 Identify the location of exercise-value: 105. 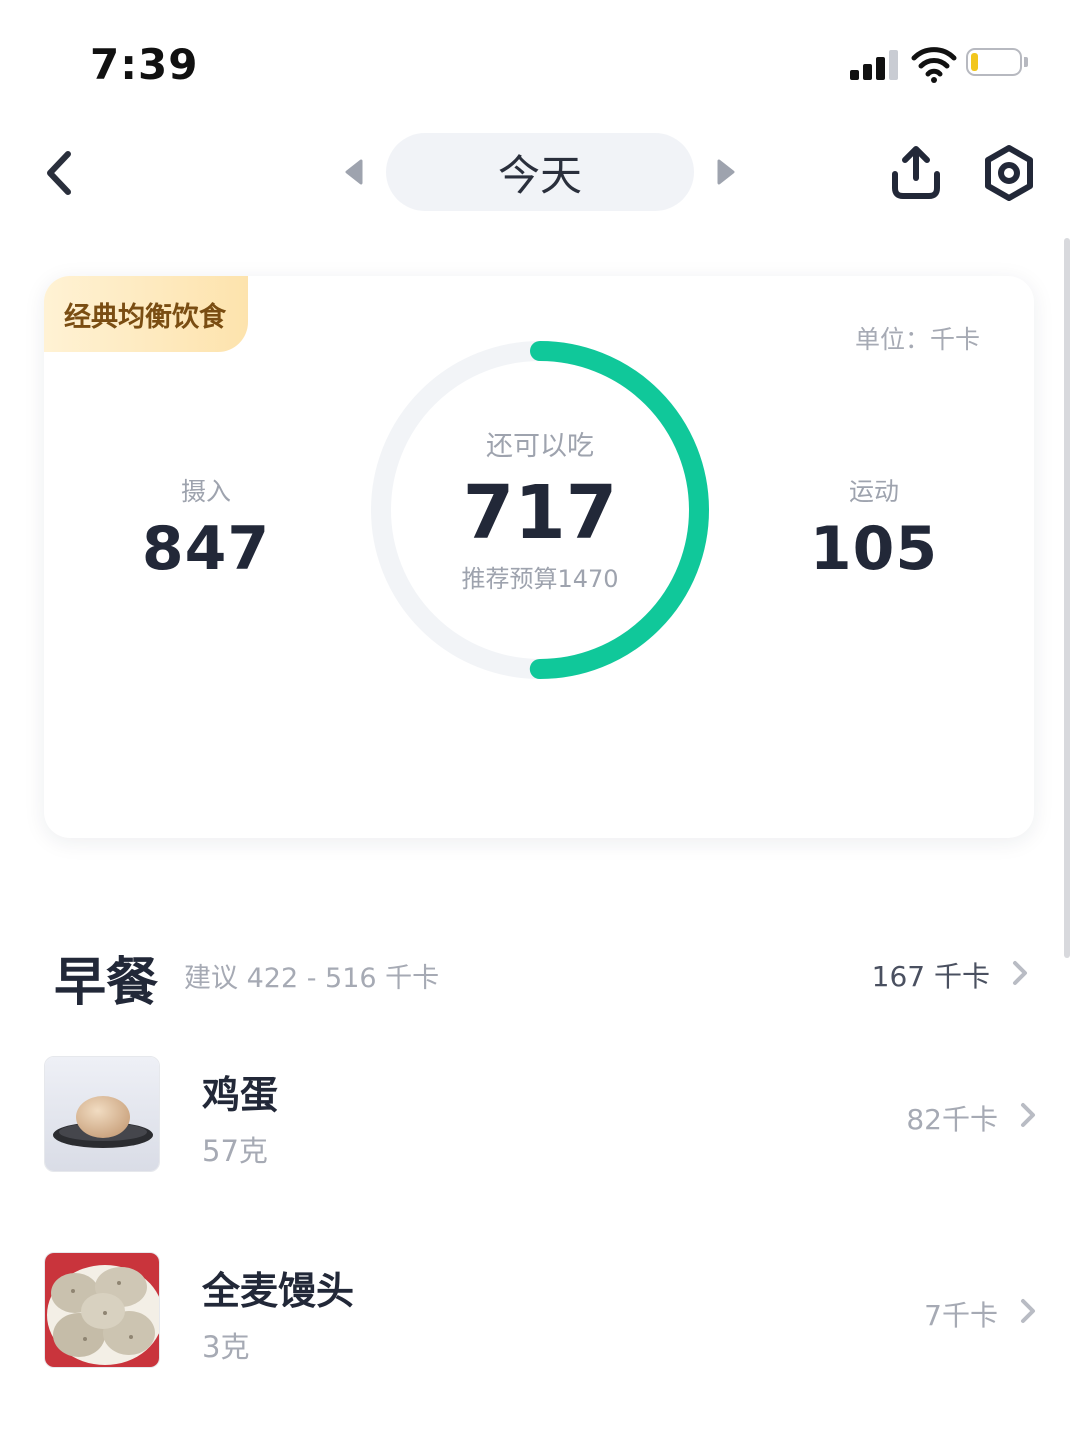
(874, 549).